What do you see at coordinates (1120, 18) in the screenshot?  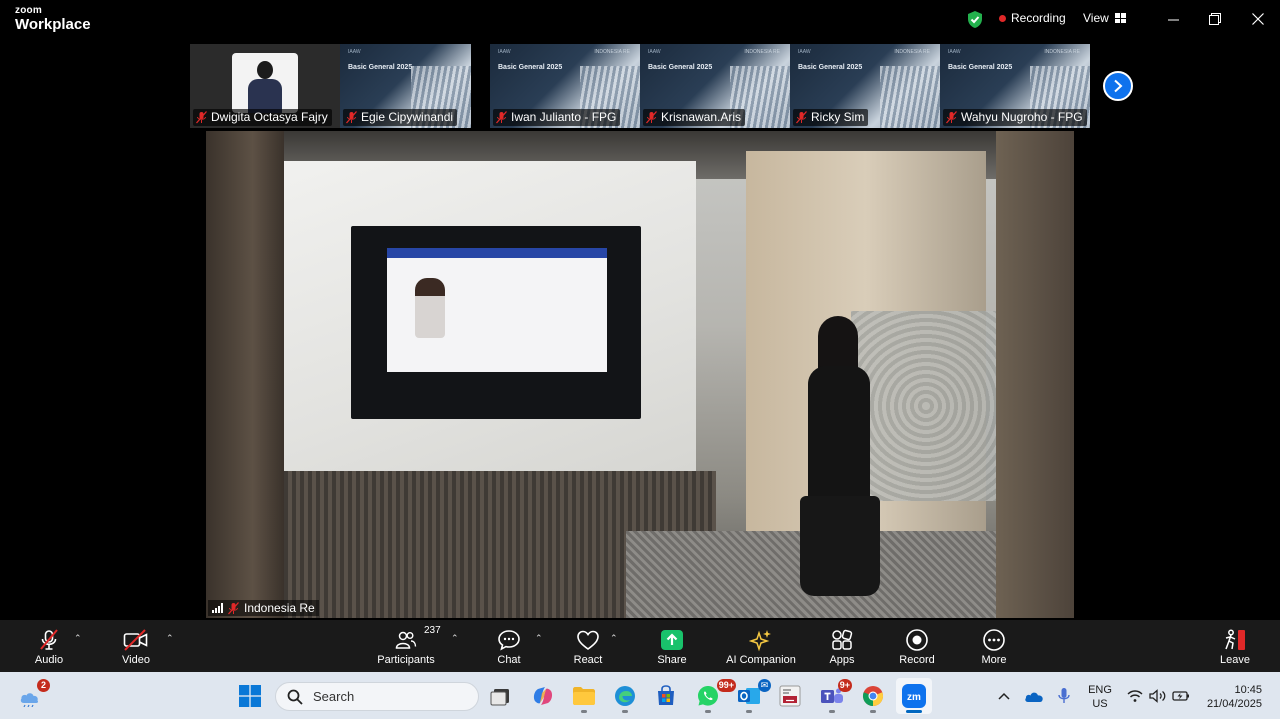 I see `grid-view-icon` at bounding box center [1120, 18].